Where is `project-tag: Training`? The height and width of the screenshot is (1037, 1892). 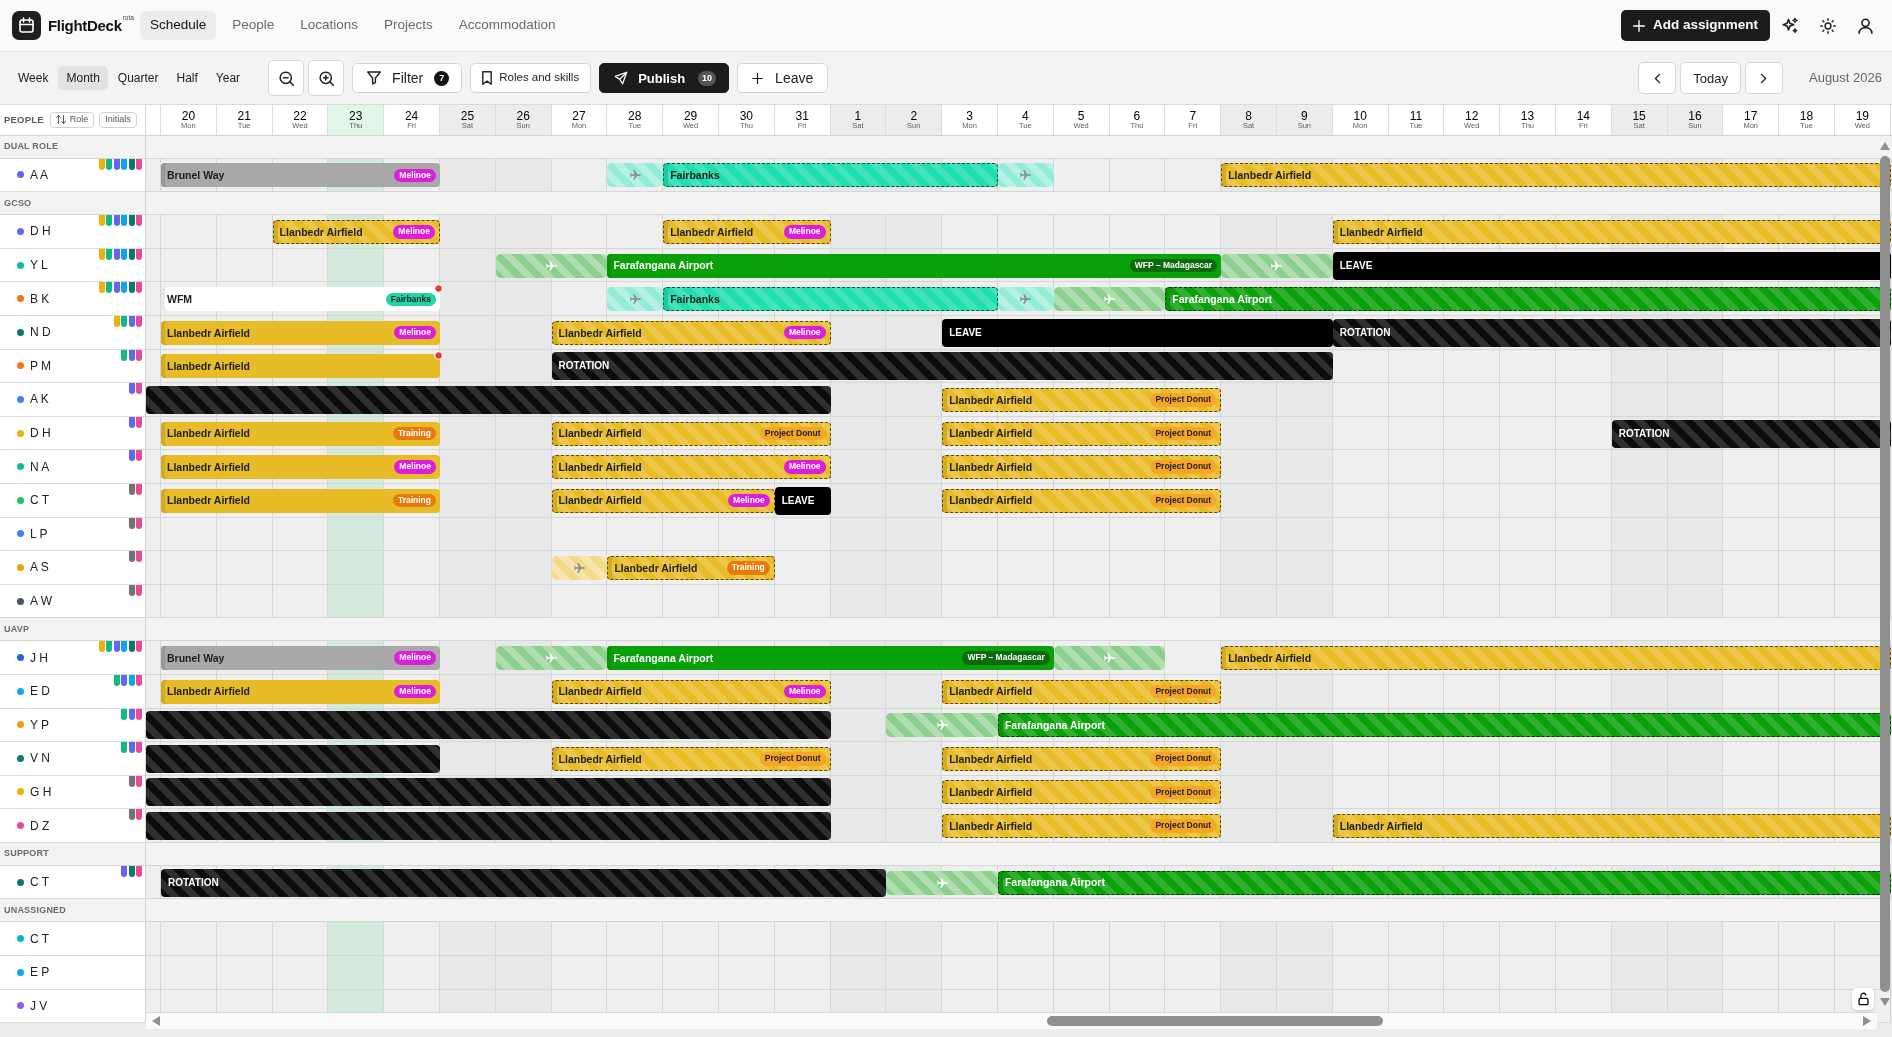
project-tag: Training is located at coordinates (414, 501).